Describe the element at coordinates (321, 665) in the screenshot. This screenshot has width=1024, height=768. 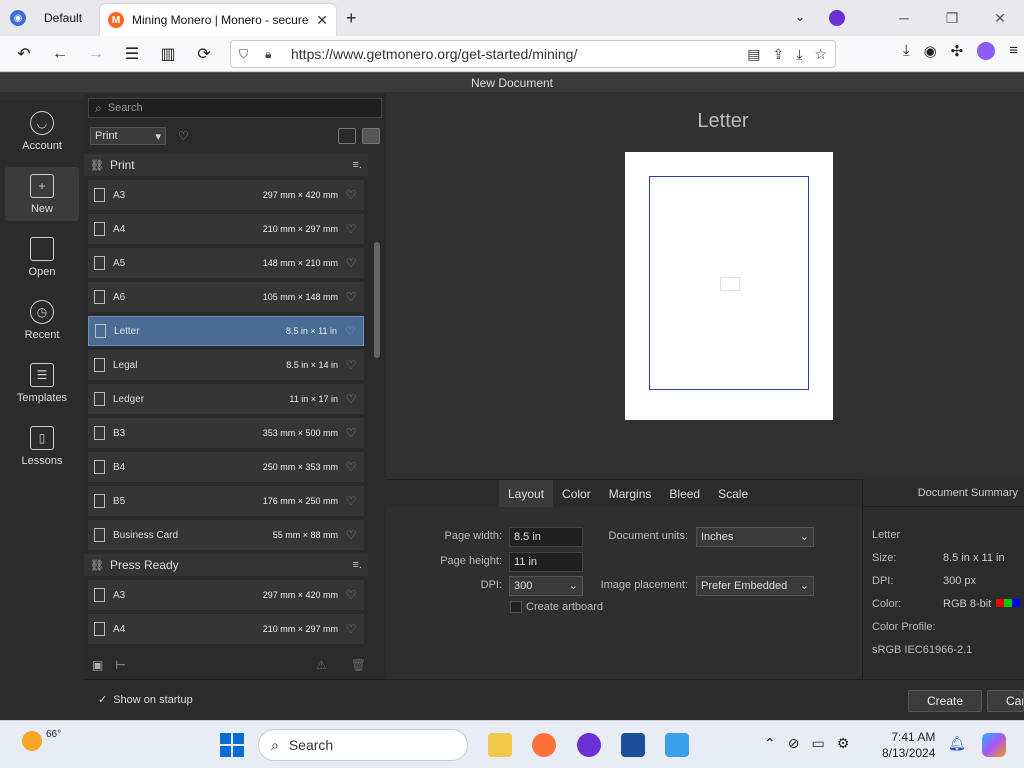
I see `warning-icon: ⚠` at that location.